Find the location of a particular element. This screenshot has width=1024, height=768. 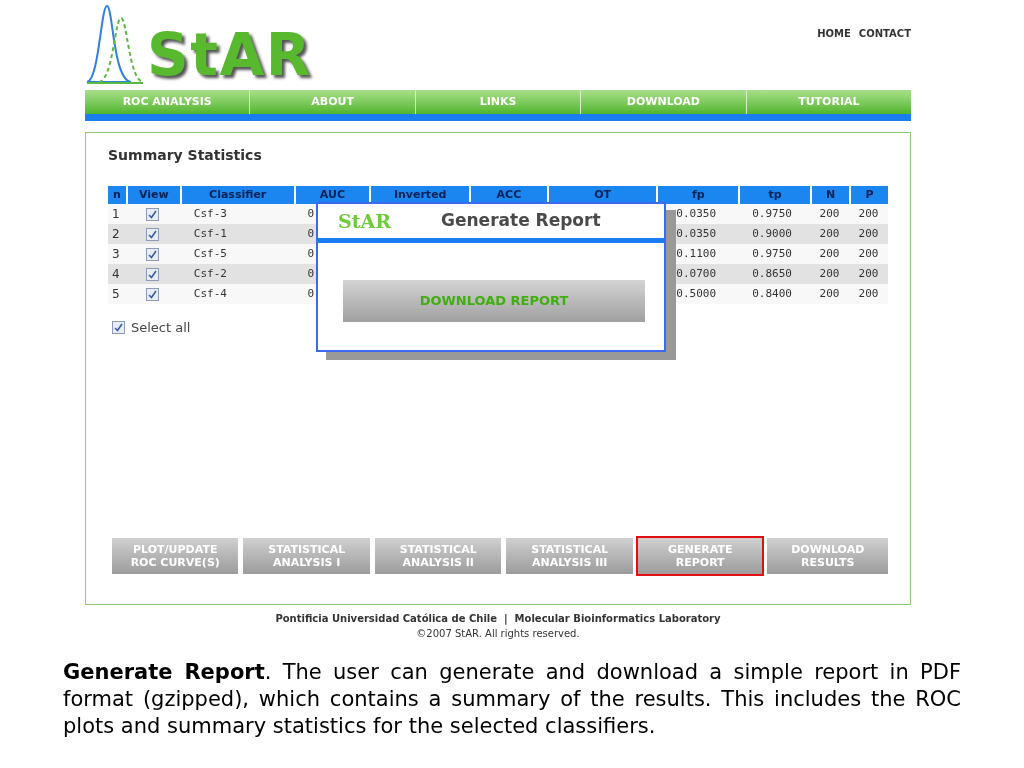

footer-text: Pontificia Universidad Católica de Chile | Molecular Bioinformatics Laboratory is located at coordinates (498, 619).